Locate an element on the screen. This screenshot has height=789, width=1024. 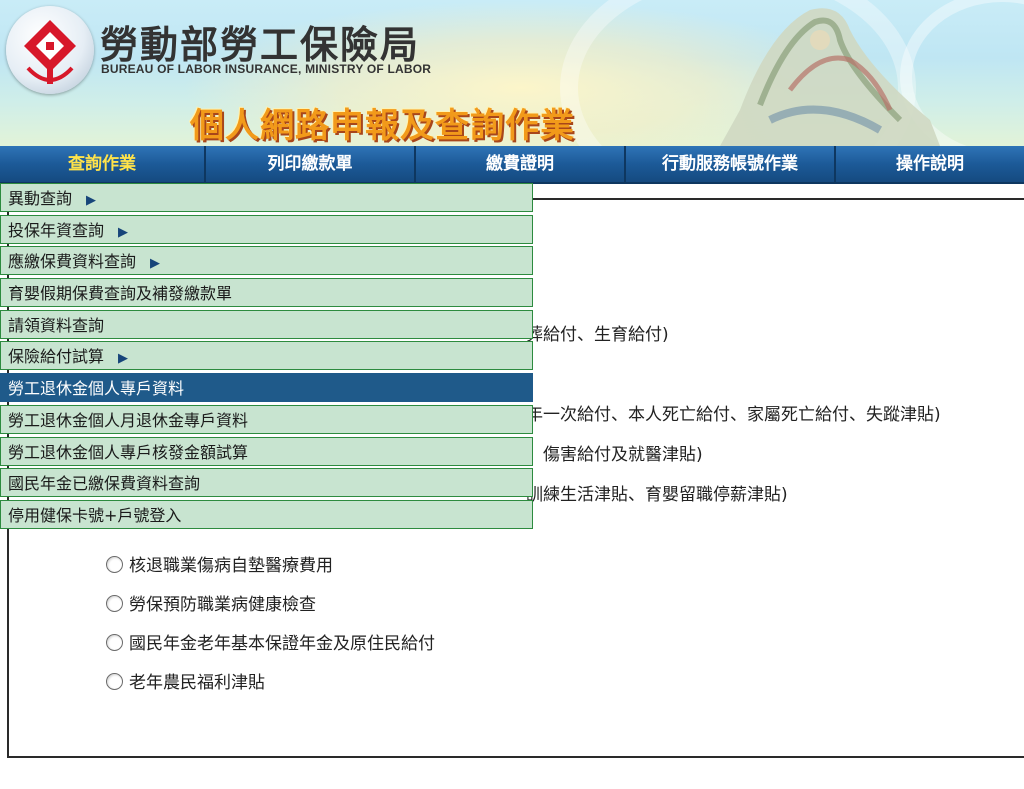
benefit-option-text: 訓練生活津貼、育嬰留職停薪津貼) is located at coordinates (657, 495).